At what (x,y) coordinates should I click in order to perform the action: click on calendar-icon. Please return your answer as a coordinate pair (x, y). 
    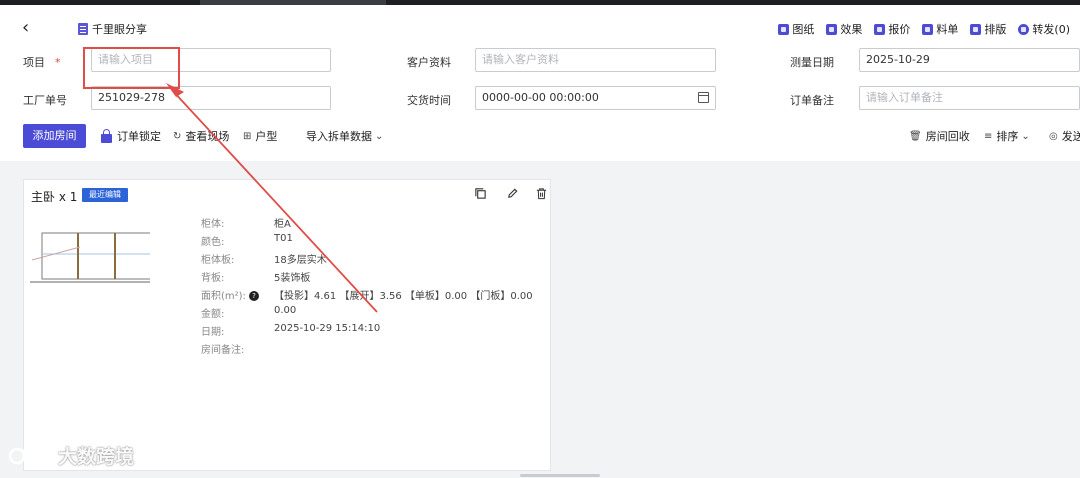
    Looking at the image, I should click on (703, 97).